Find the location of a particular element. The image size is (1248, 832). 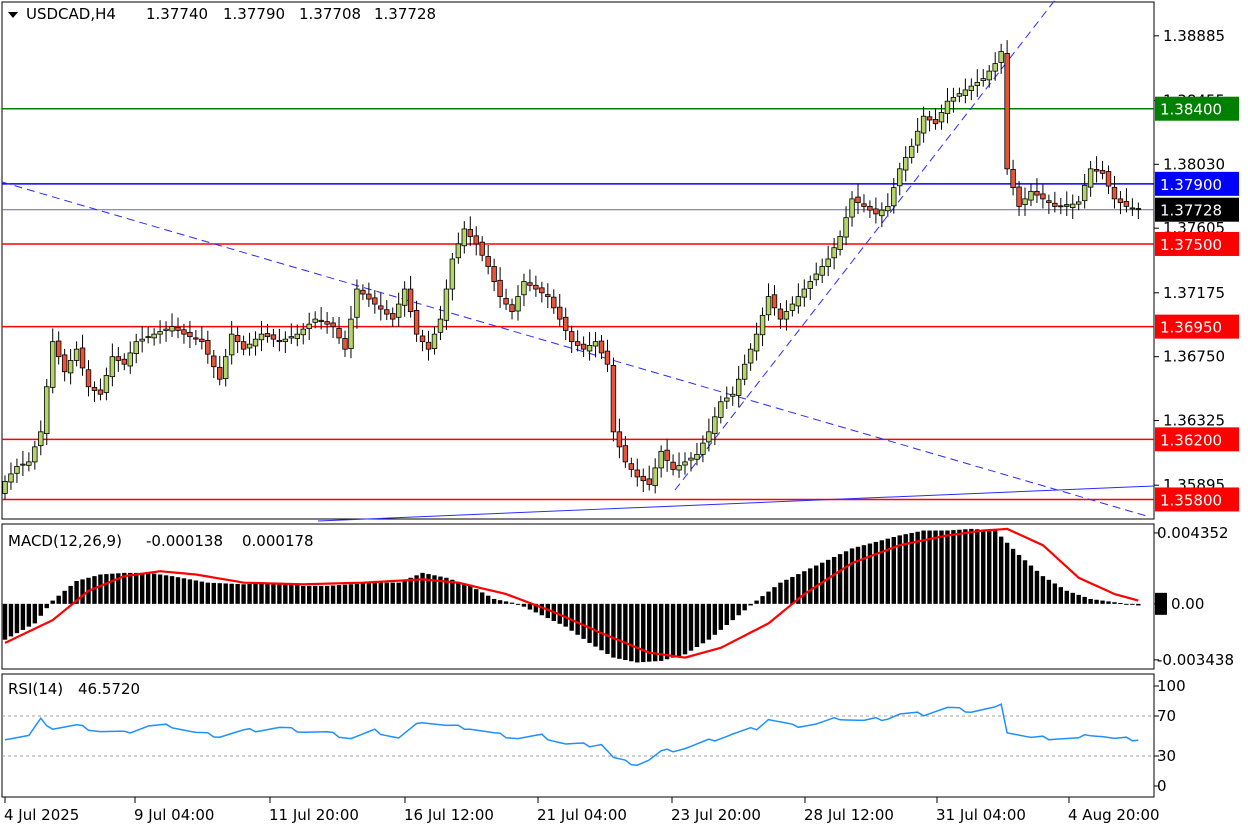

low-value: 1.37708 is located at coordinates (330, 14).